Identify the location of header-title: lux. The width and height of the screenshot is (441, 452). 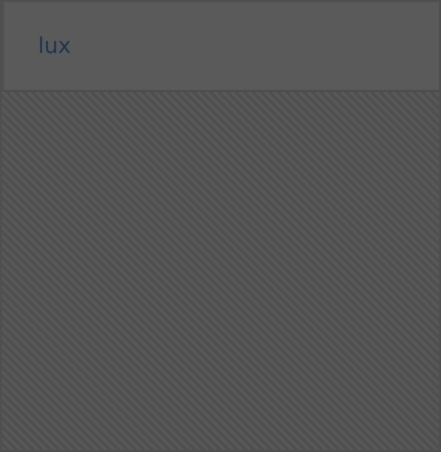
(55, 46).